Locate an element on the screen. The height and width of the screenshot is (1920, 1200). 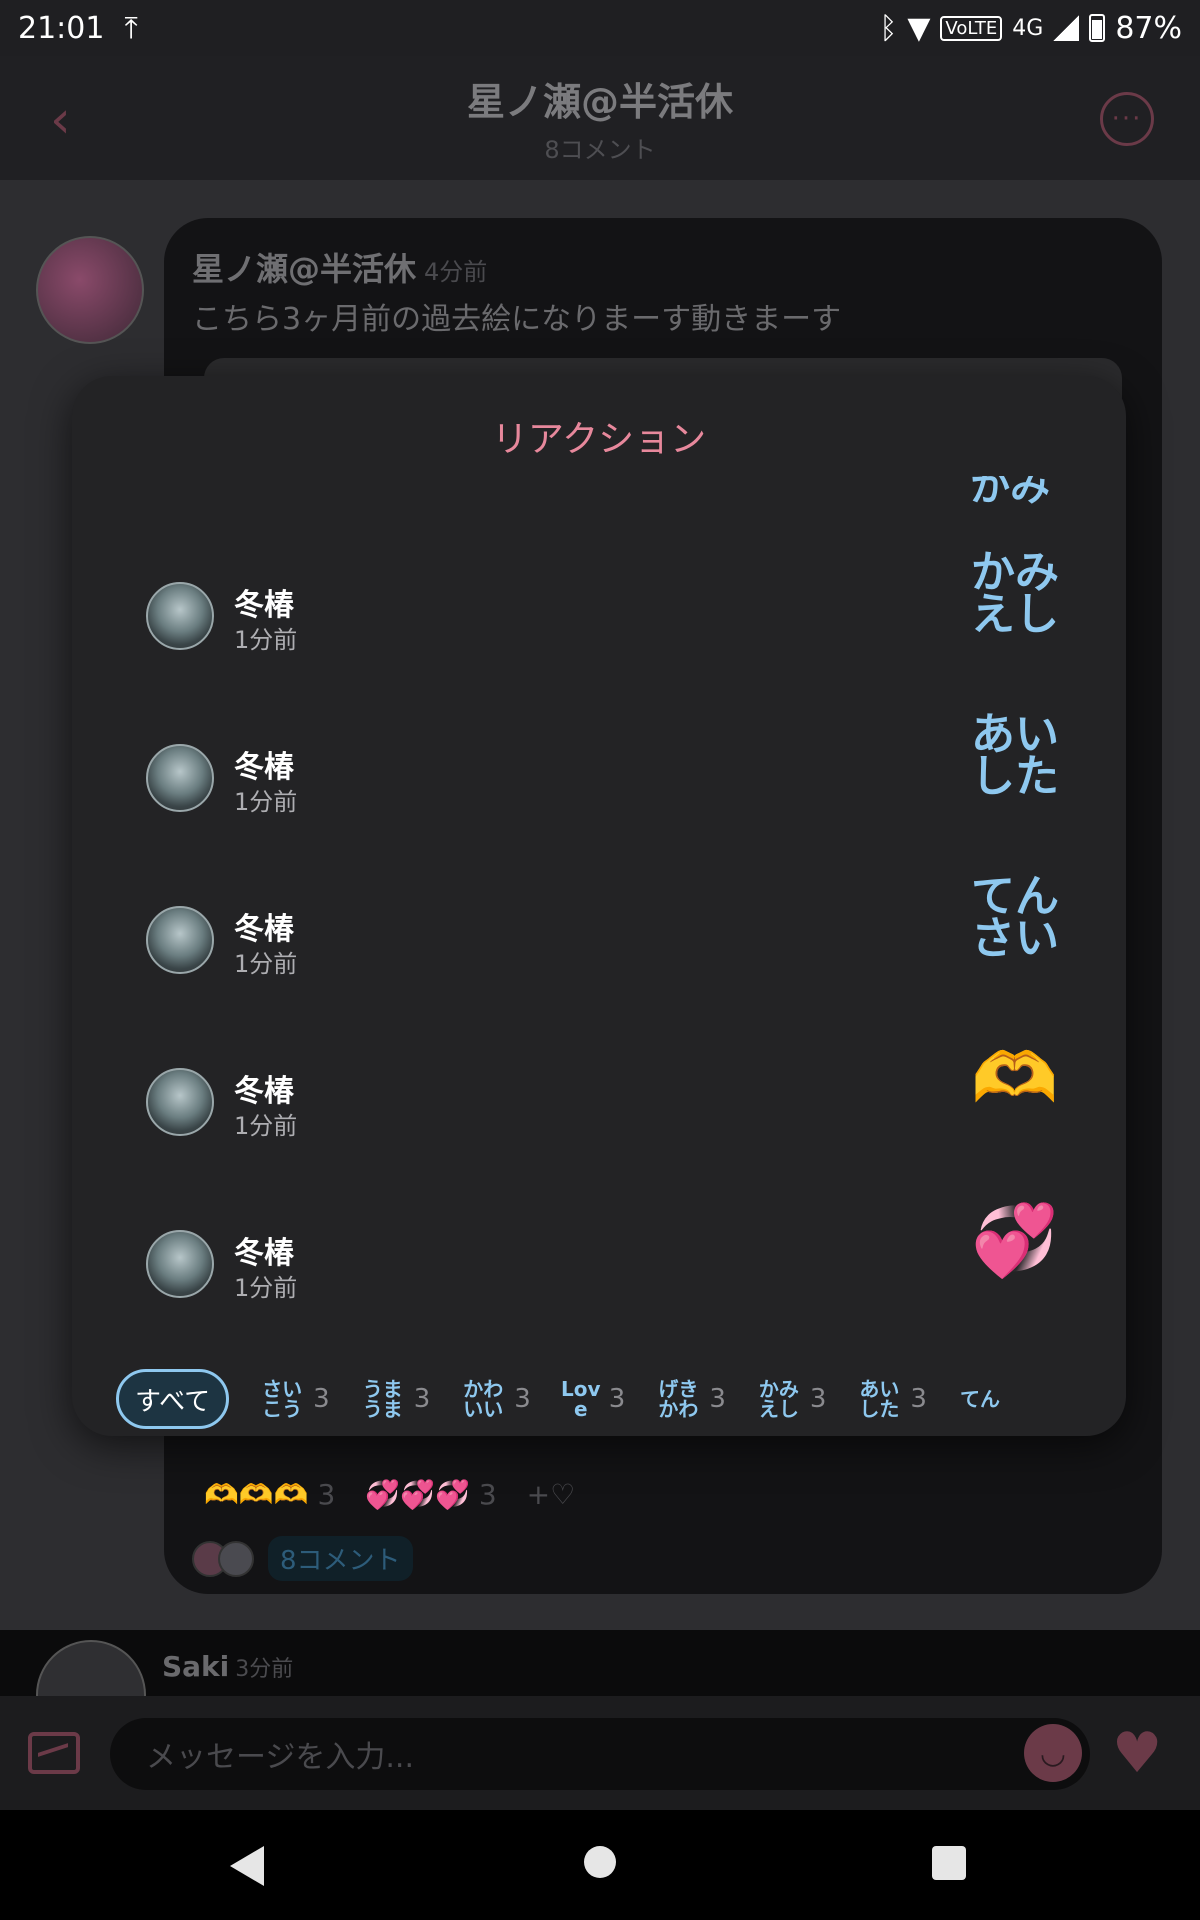
tab-label: かみえし is located at coordinates (778, 1399).